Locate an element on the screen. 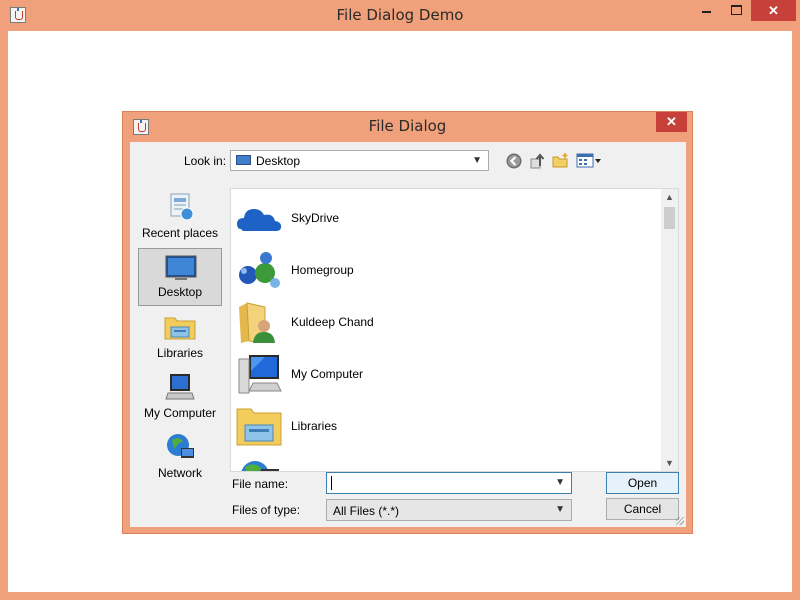  place-libraries: Libraries is located at coordinates (180, 337).